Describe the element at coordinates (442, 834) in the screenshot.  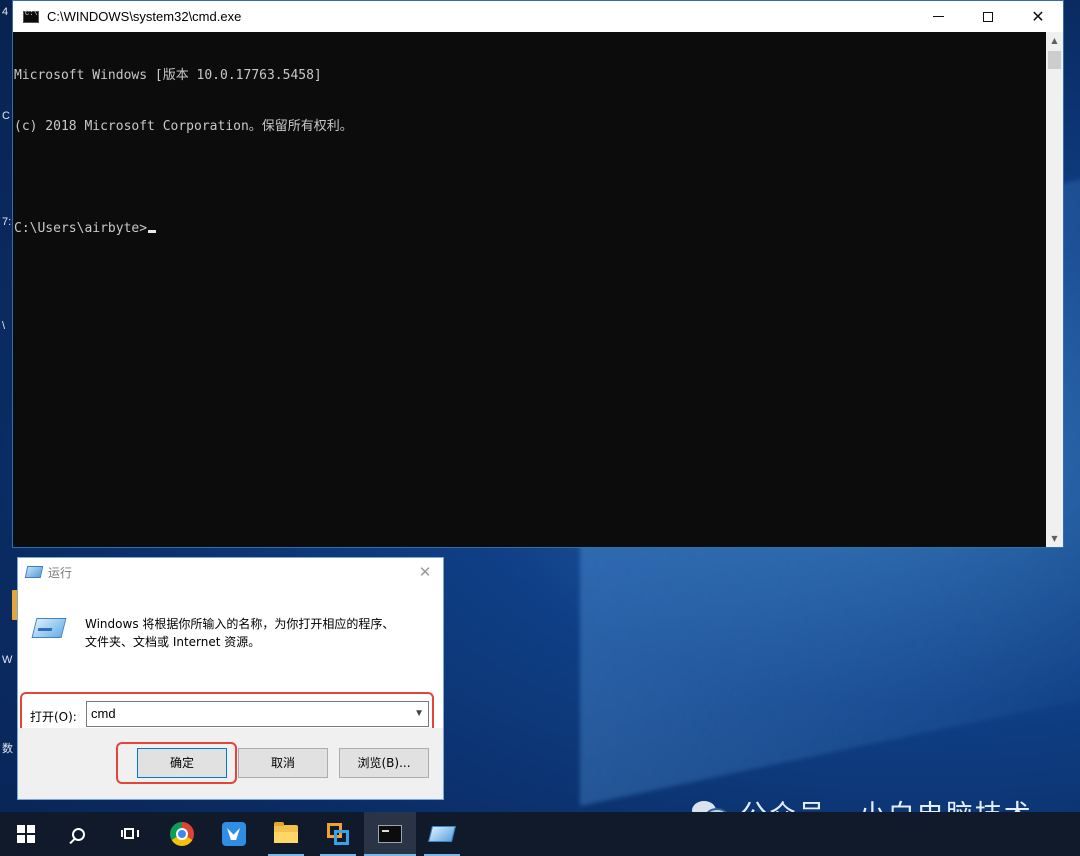
I see `run-icon` at that location.